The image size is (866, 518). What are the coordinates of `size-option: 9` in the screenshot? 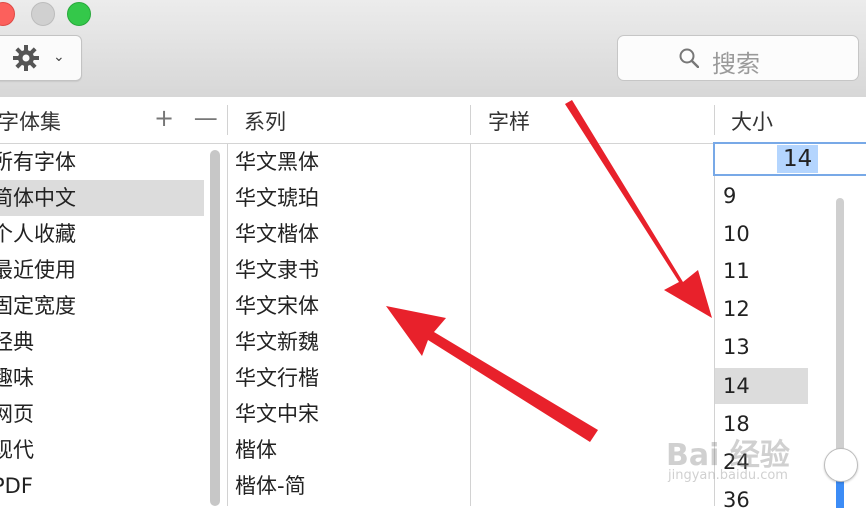 It's located at (729, 196).